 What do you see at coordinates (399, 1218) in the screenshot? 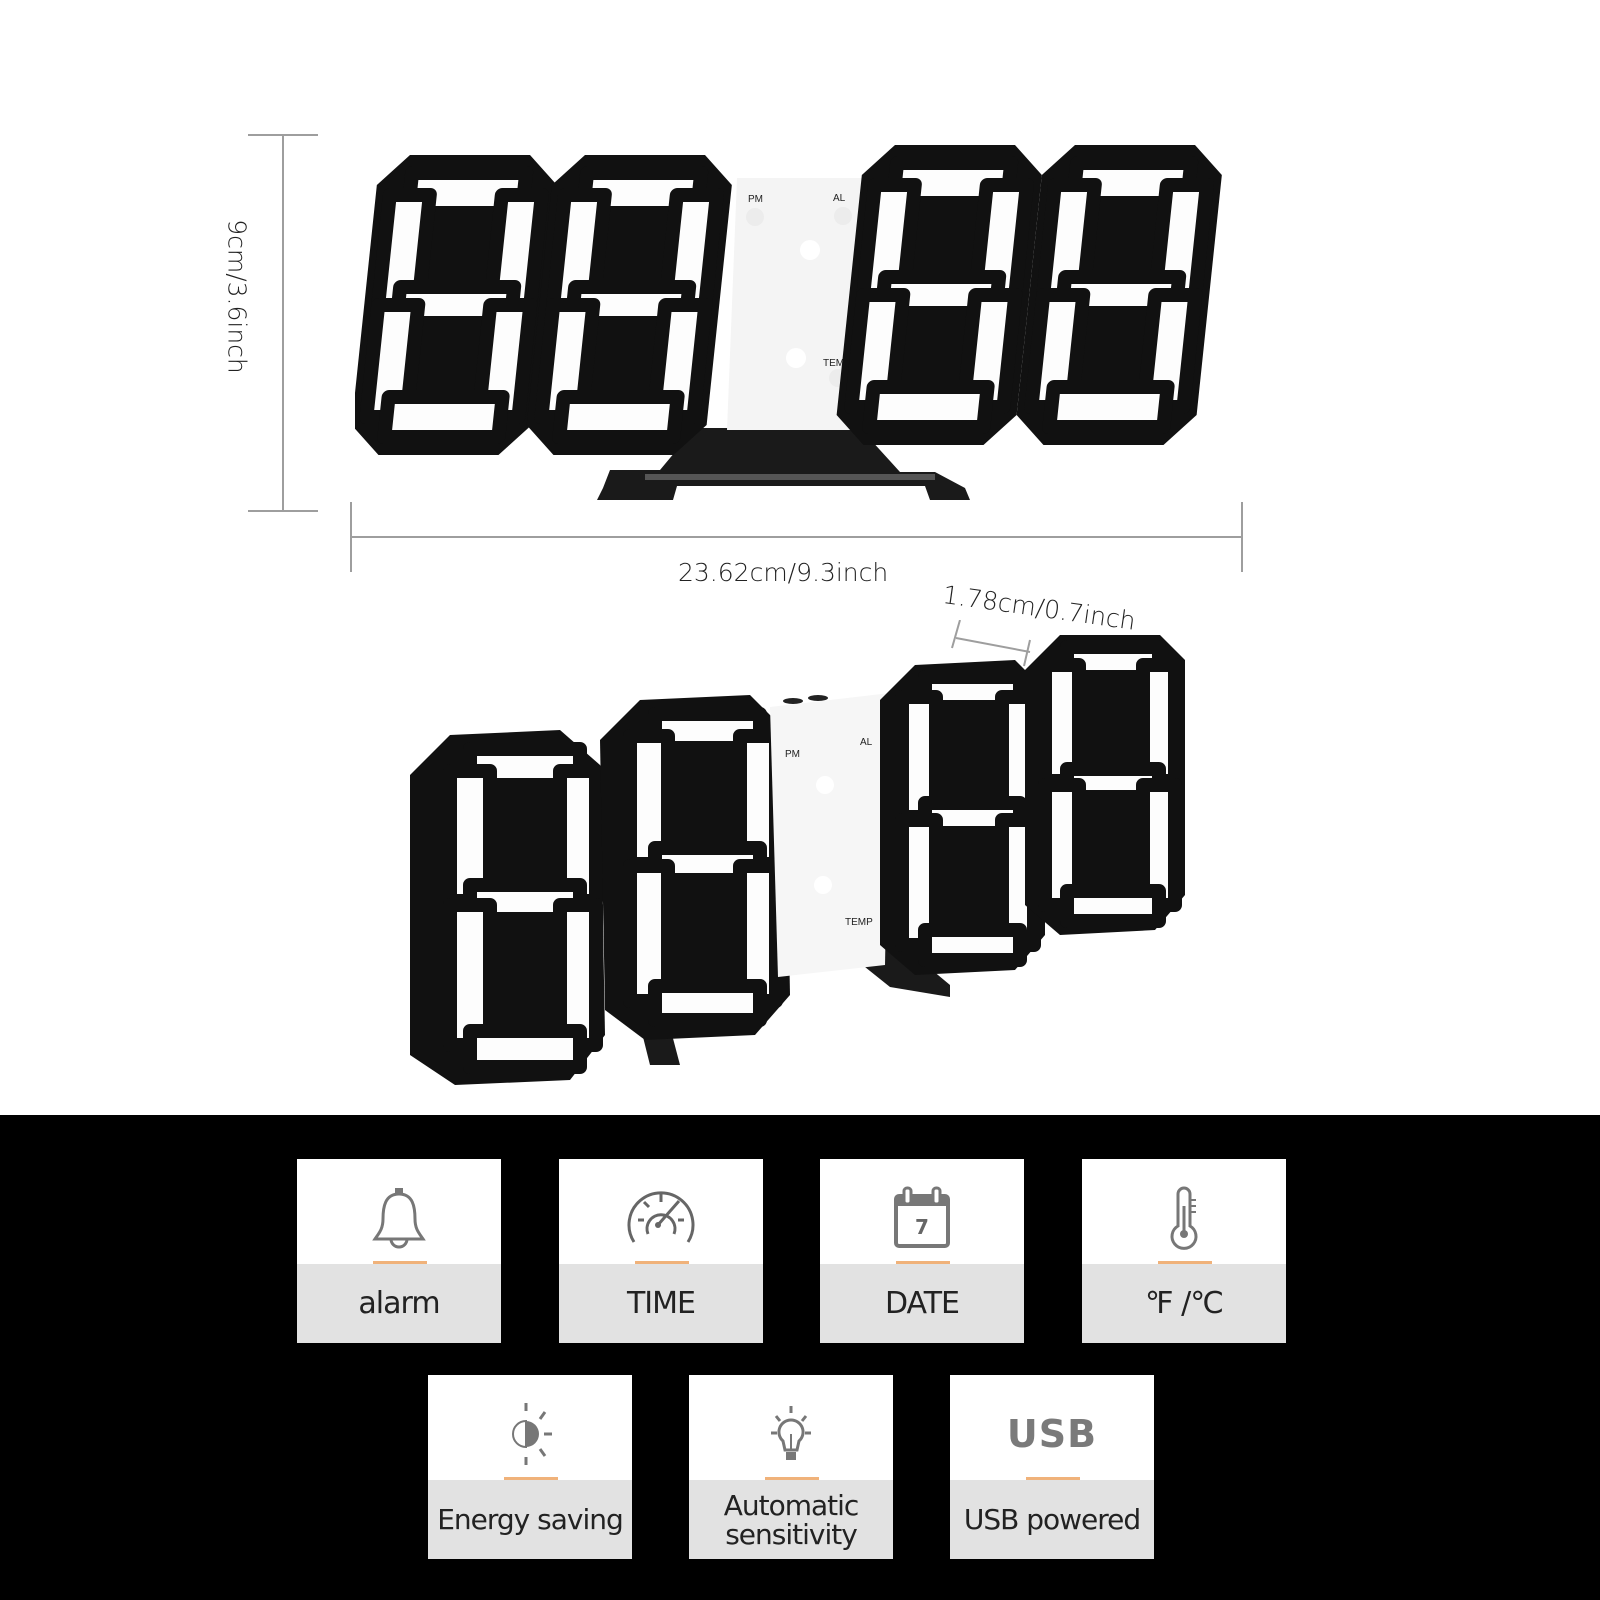
I see `bell-icon` at bounding box center [399, 1218].